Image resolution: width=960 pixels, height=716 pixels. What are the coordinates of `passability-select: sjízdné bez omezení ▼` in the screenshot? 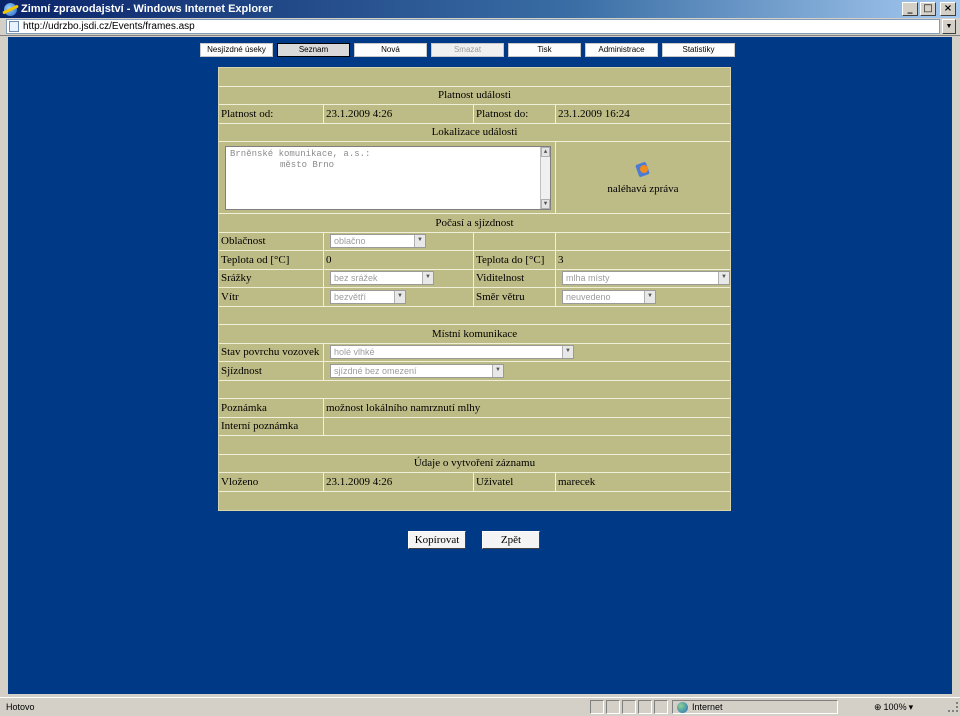 It's located at (417, 370).